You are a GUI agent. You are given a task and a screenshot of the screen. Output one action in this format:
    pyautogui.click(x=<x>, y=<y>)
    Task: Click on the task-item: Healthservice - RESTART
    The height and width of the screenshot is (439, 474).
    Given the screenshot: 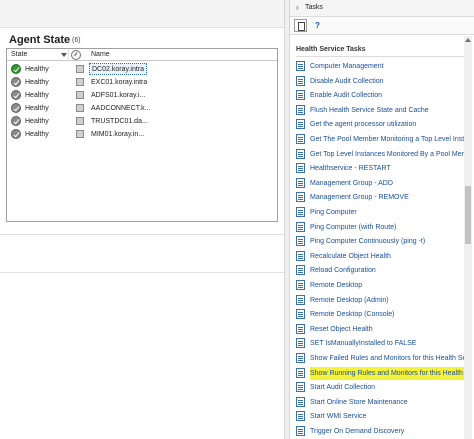 What is the action you would take?
    pyautogui.click(x=383, y=168)
    